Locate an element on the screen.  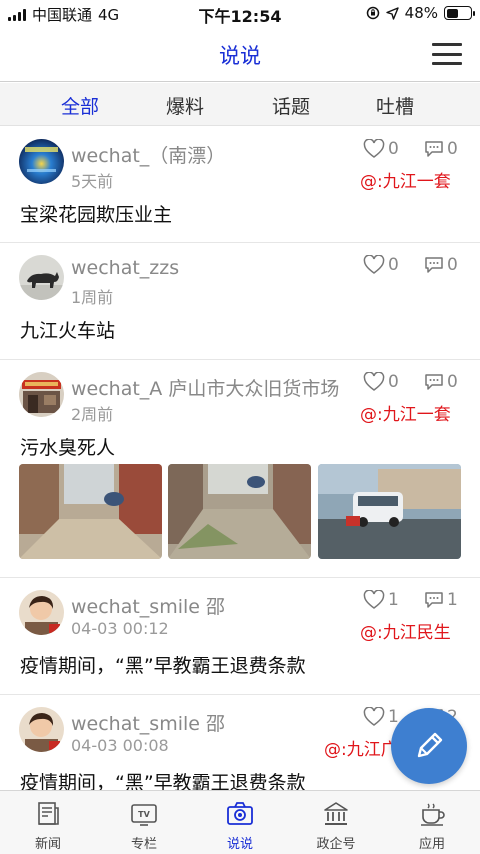
post-time: 5天前 is located at coordinates (92, 181).